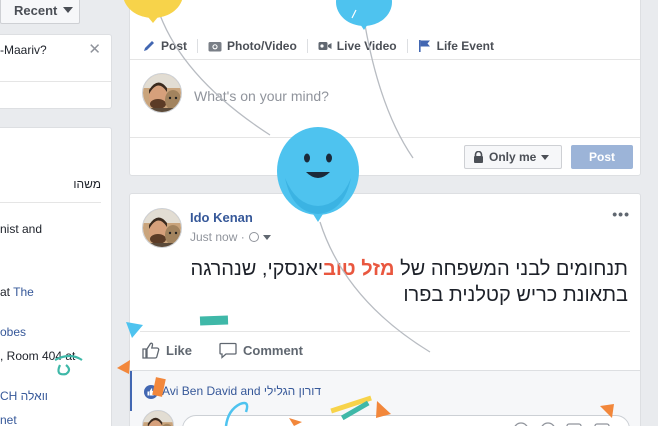 This screenshot has width=658, height=426. I want to click on composer-actions: Post Photo/Video Live Video Life Event, so click(385, 46).